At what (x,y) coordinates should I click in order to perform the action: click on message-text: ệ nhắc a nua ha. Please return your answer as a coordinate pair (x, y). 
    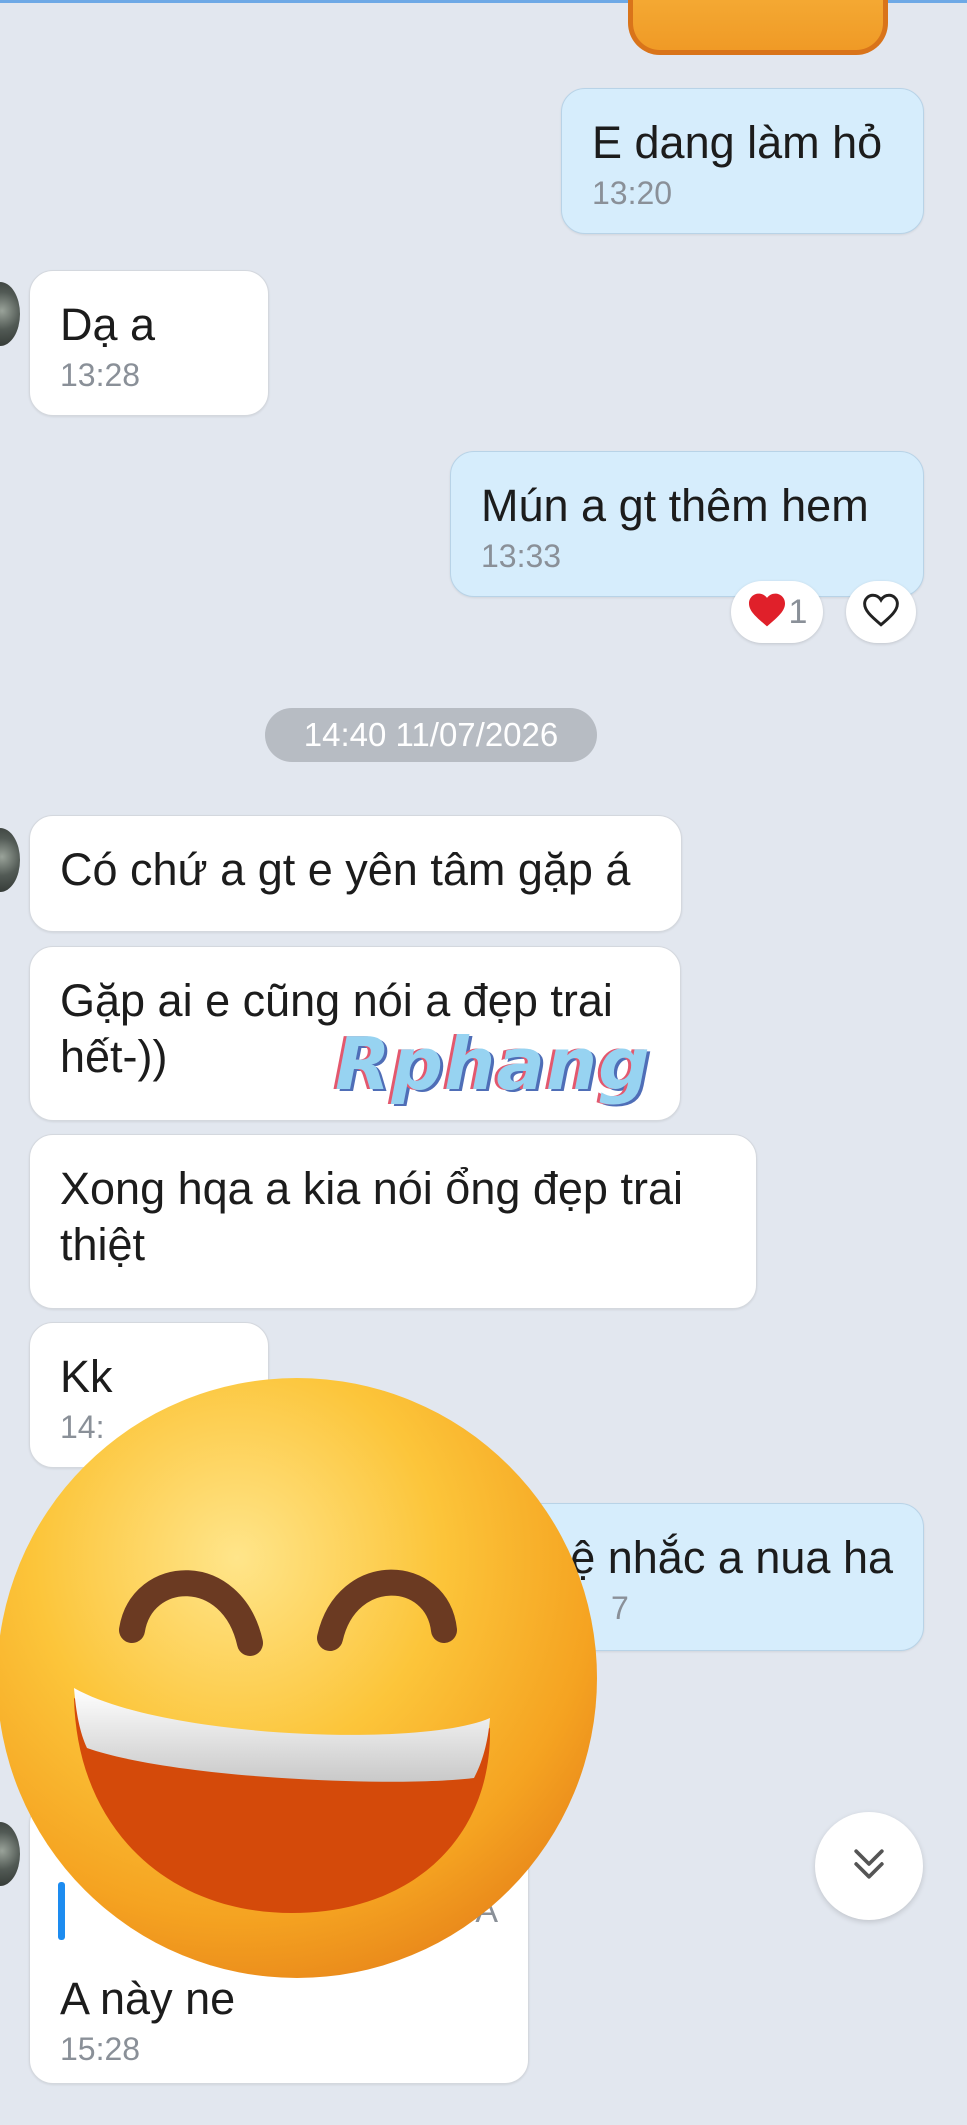
    Looking at the image, I should click on (731, 1557).